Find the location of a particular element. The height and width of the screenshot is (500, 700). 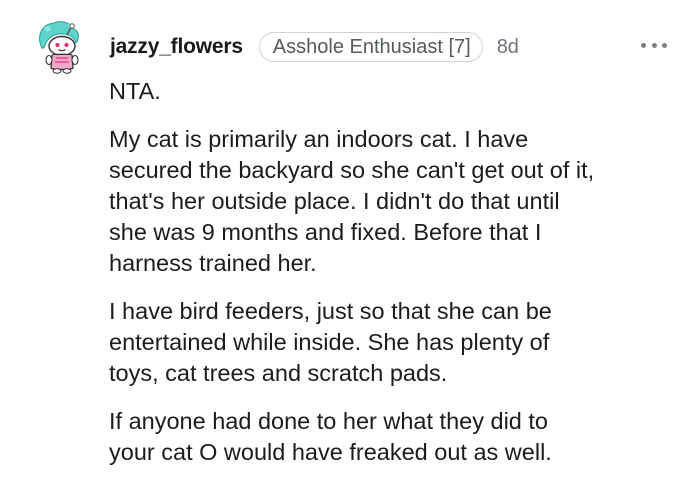

username-link: jazzy_flowers is located at coordinates (176, 47).